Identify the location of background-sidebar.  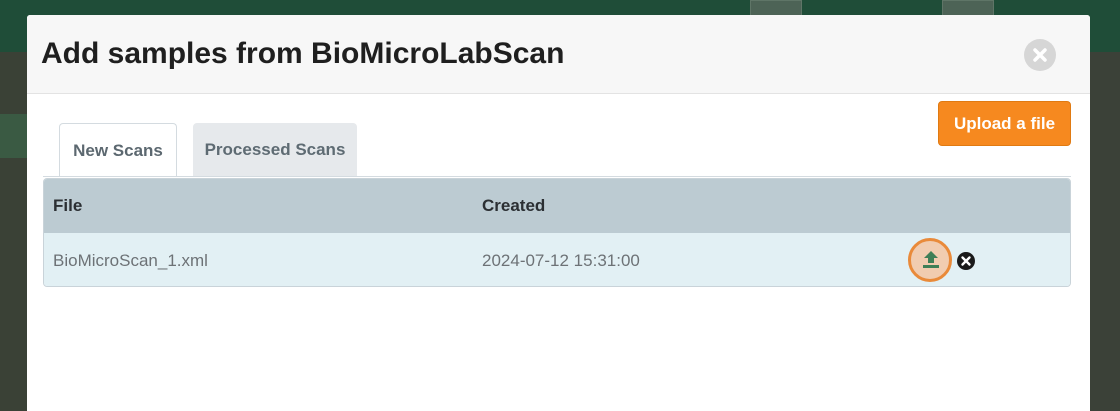
(13, 231).